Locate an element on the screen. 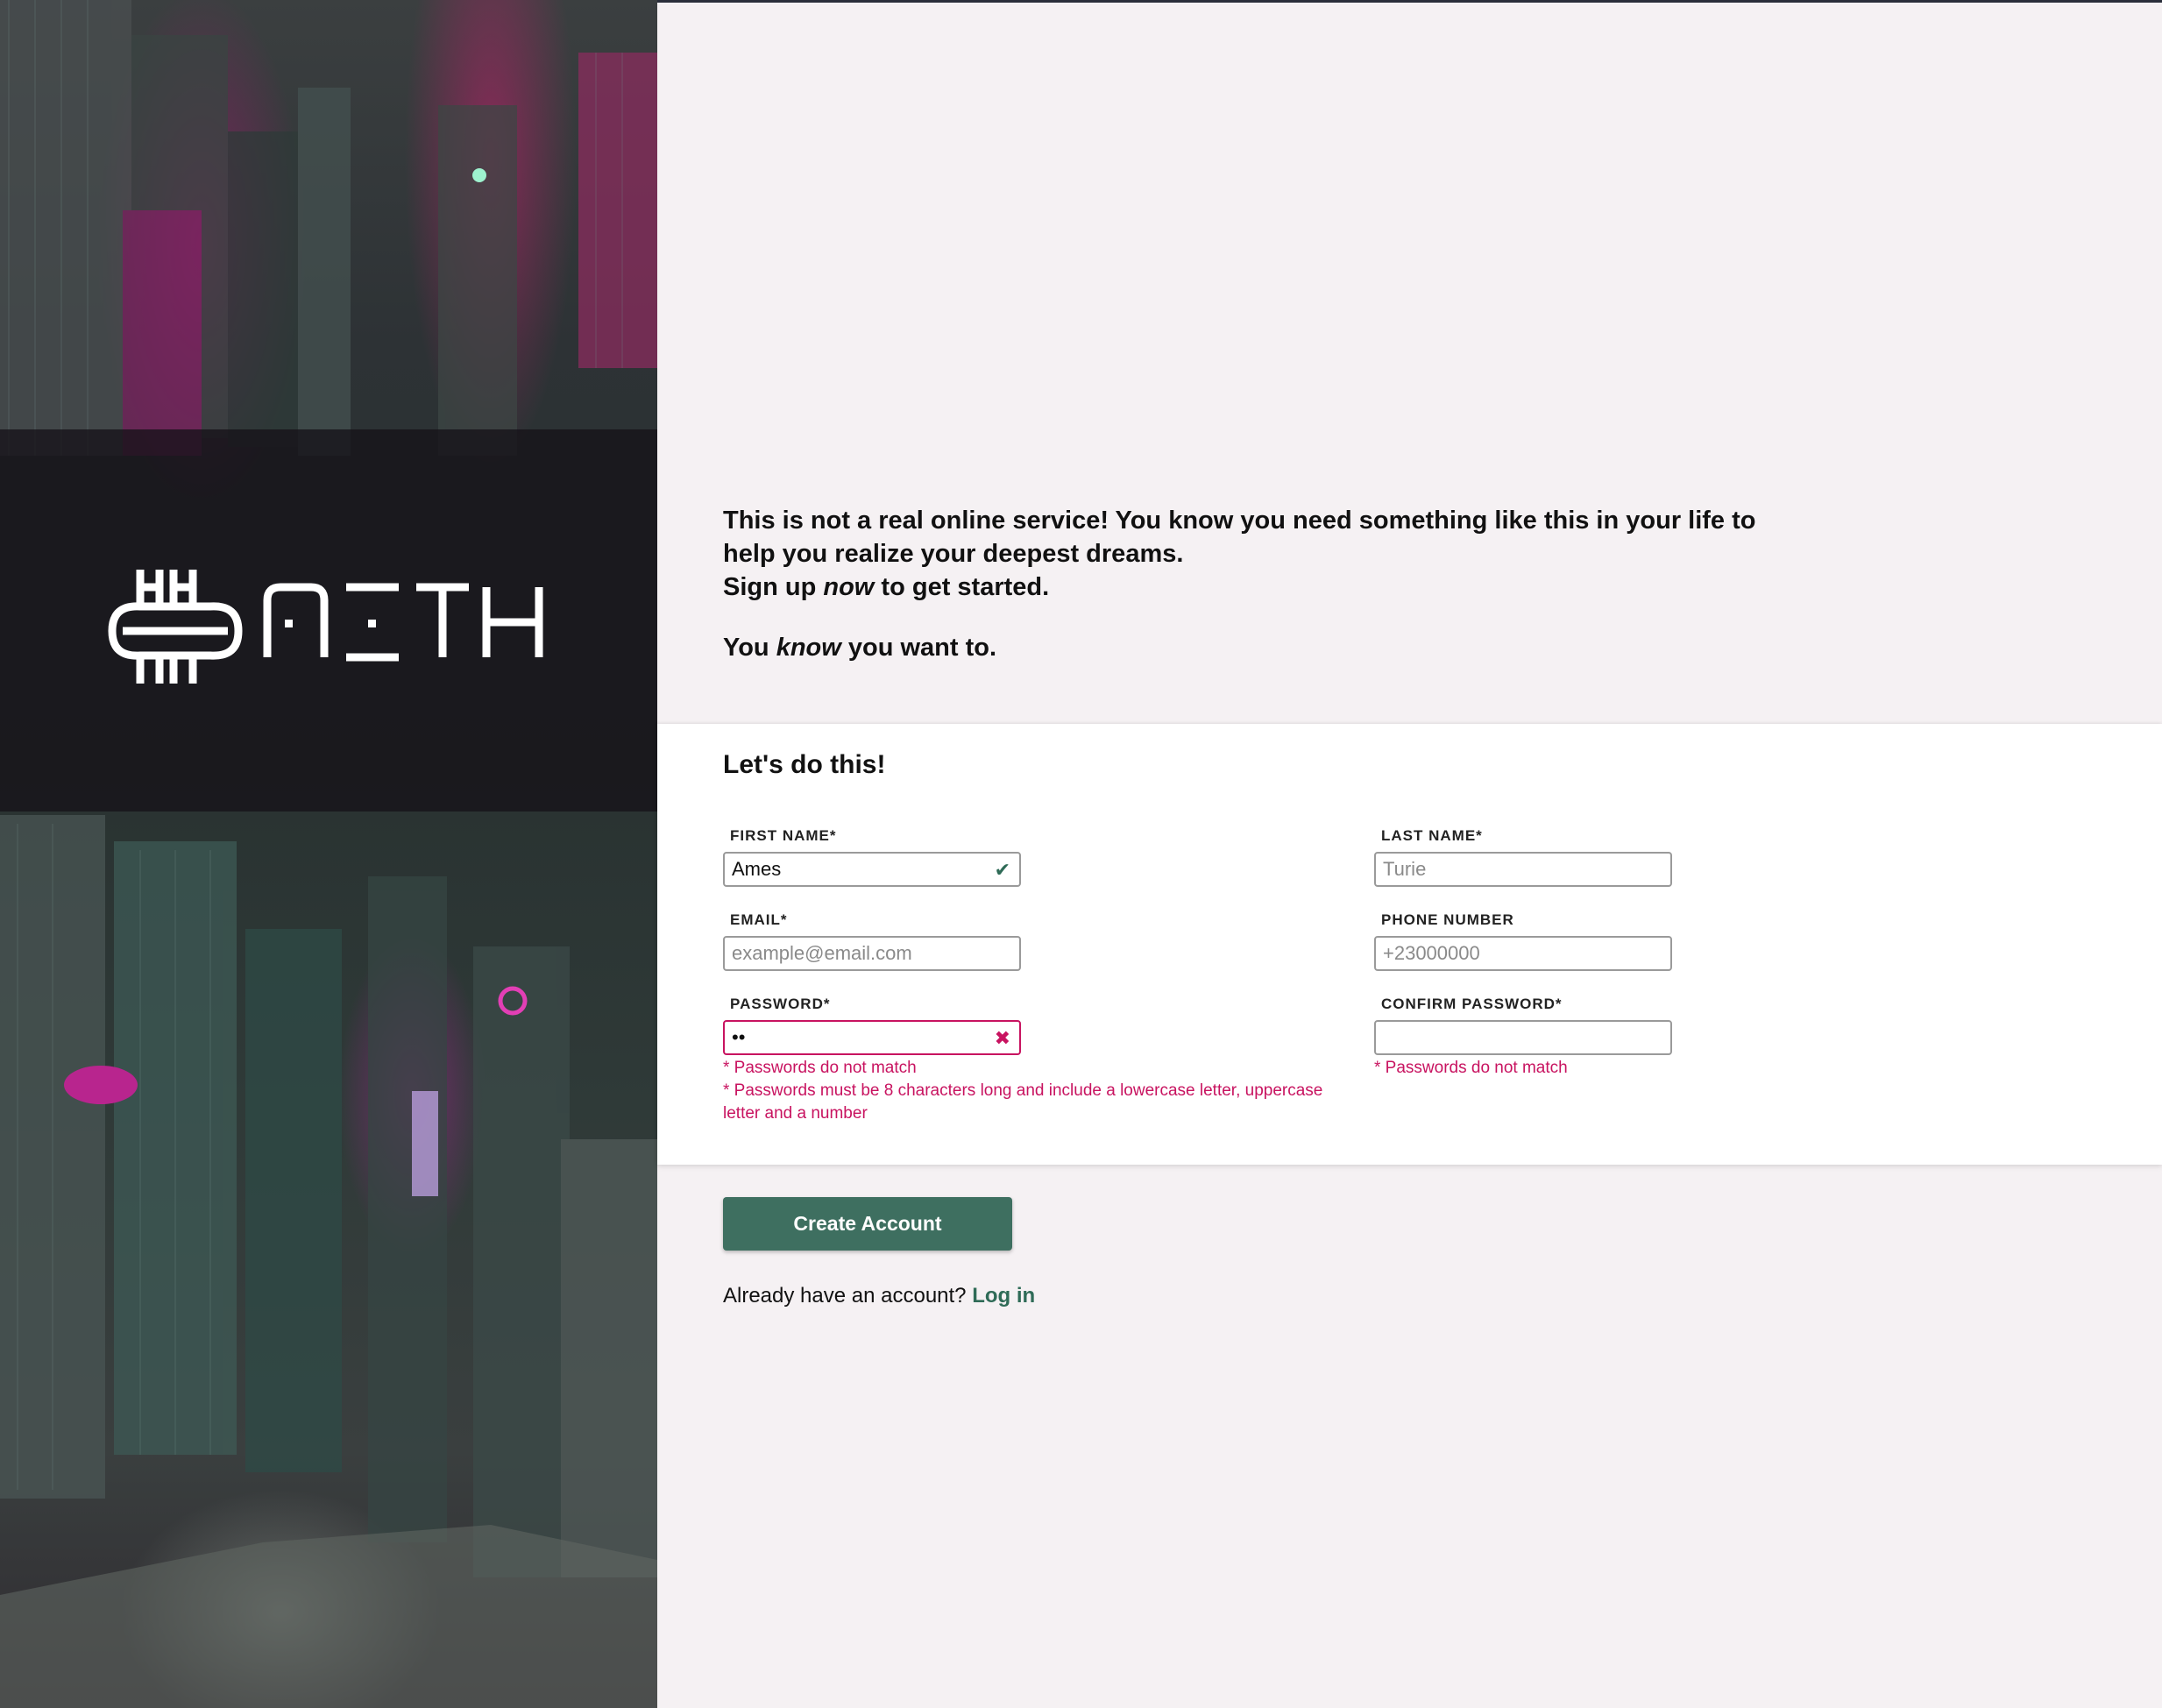 This screenshot has height=1708, width=2162. aeth-logo is located at coordinates (325, 627).